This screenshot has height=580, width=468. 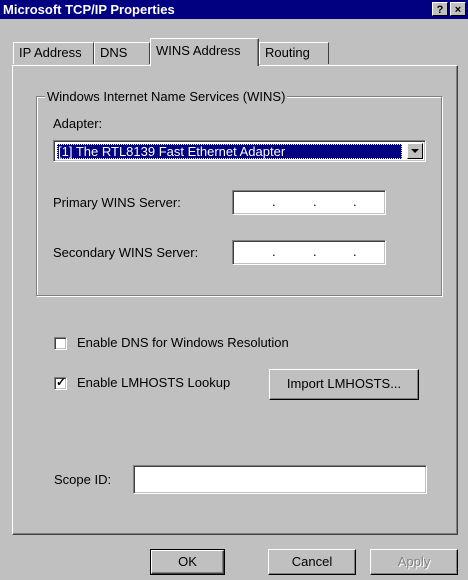 I want to click on adapter-select: [1] The RTL8139 Fast Ethernet Adapter, so click(x=239, y=151).